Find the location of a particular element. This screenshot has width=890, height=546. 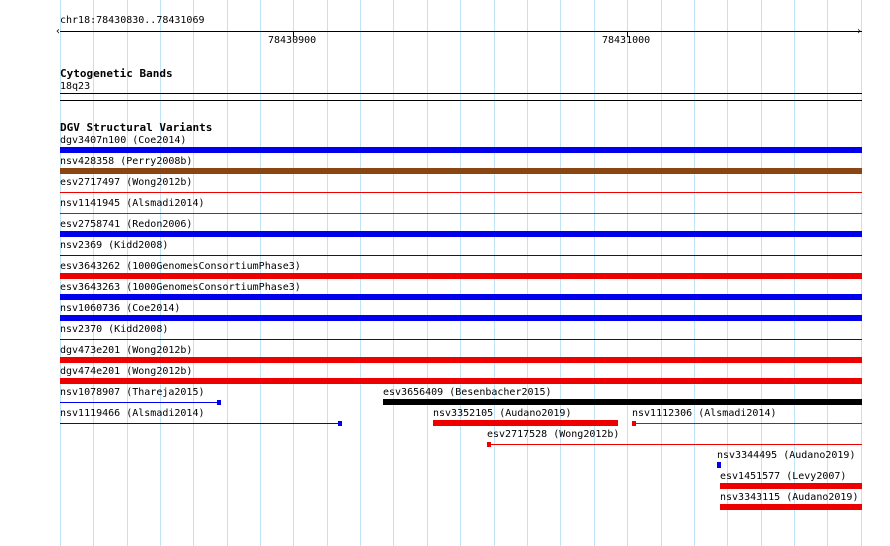

cytoband-track-title: Cytogenetic Bands is located at coordinates (116, 73).